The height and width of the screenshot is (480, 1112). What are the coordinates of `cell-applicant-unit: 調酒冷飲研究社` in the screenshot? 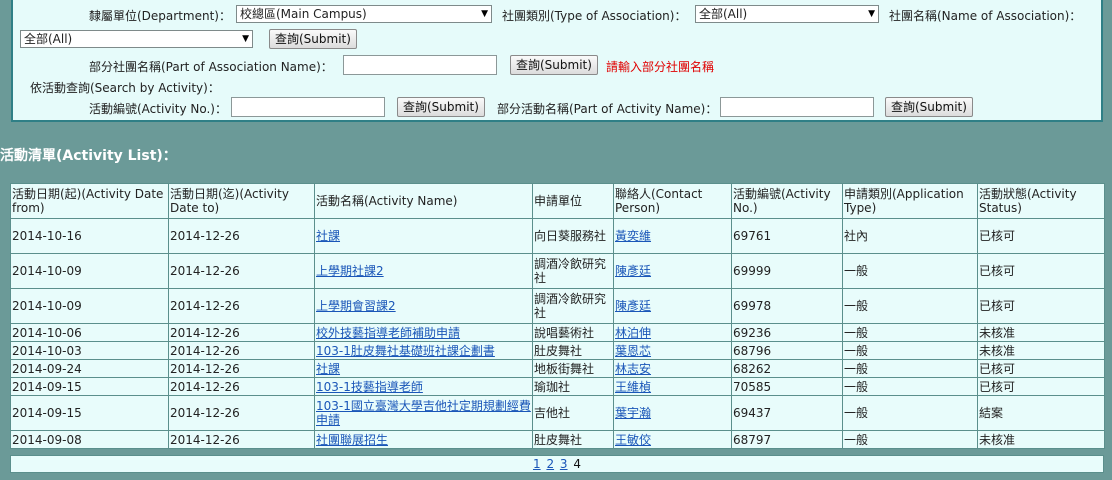 It's located at (573, 306).